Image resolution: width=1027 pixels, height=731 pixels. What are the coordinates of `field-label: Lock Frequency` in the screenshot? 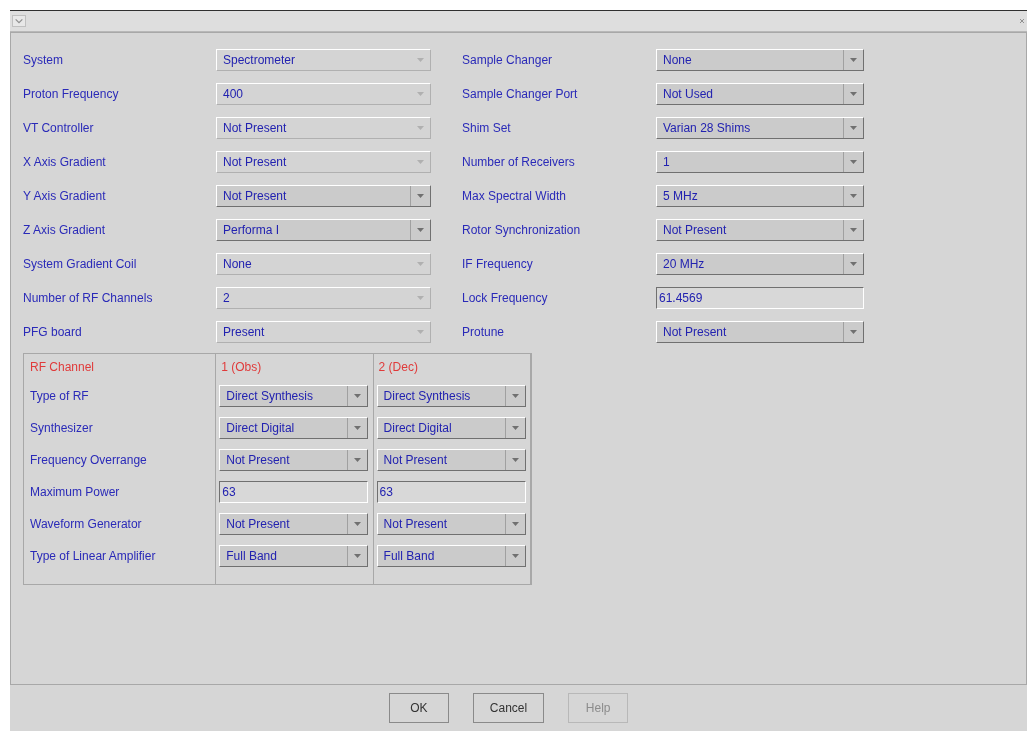 It's located at (505, 298).